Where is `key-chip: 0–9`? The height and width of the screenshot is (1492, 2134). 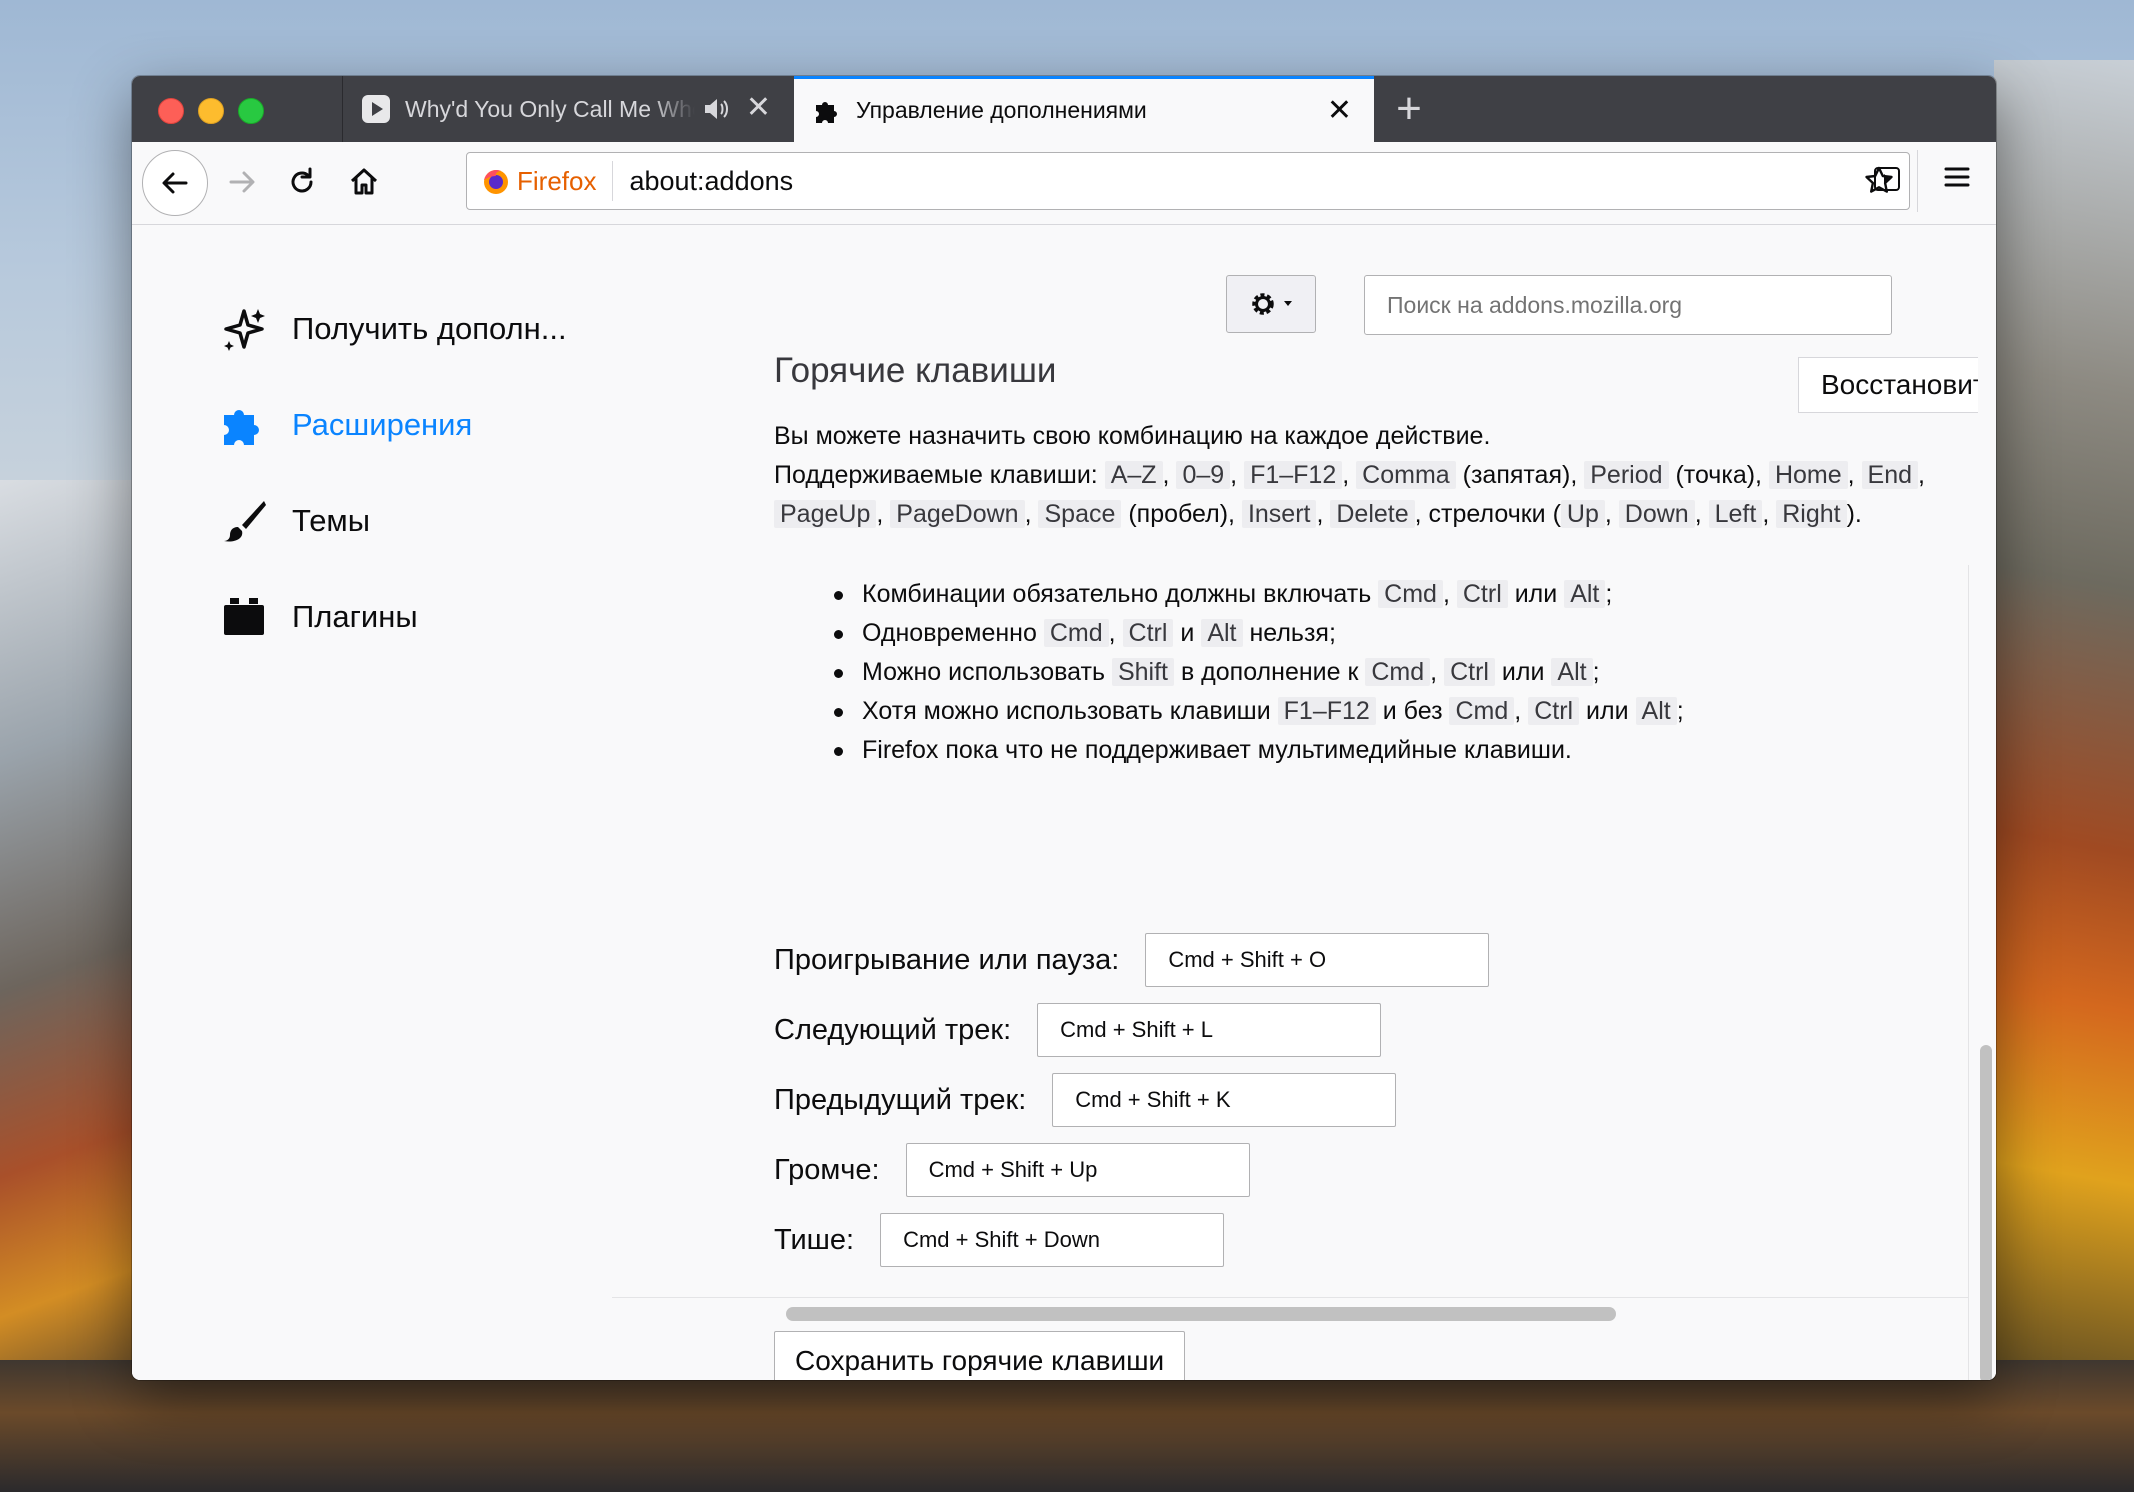
key-chip: 0–9 is located at coordinates (1203, 475).